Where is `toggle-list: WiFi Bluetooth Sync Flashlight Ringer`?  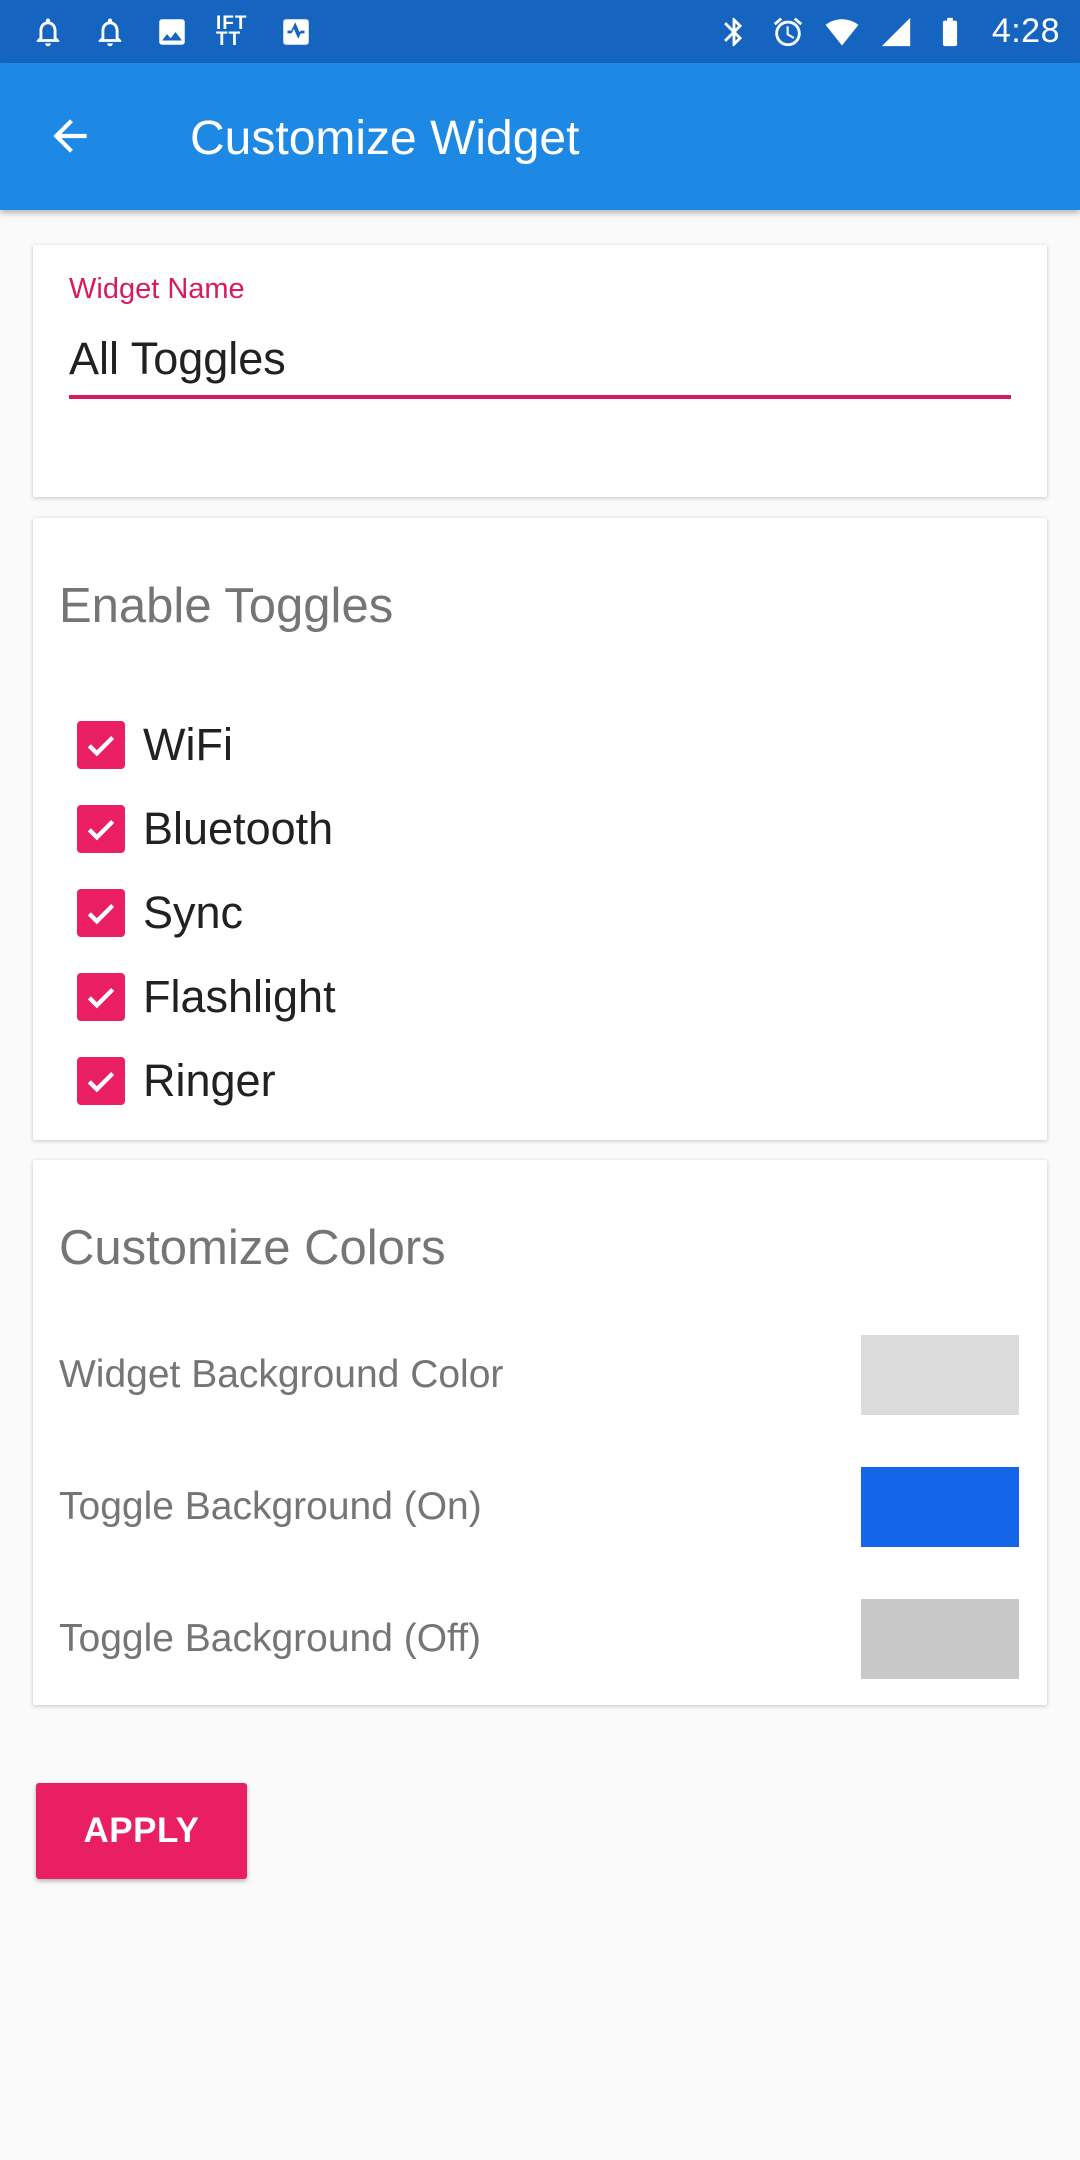
toggle-list: WiFi Bluetooth Sync Flashlight Ringer is located at coordinates (206, 913).